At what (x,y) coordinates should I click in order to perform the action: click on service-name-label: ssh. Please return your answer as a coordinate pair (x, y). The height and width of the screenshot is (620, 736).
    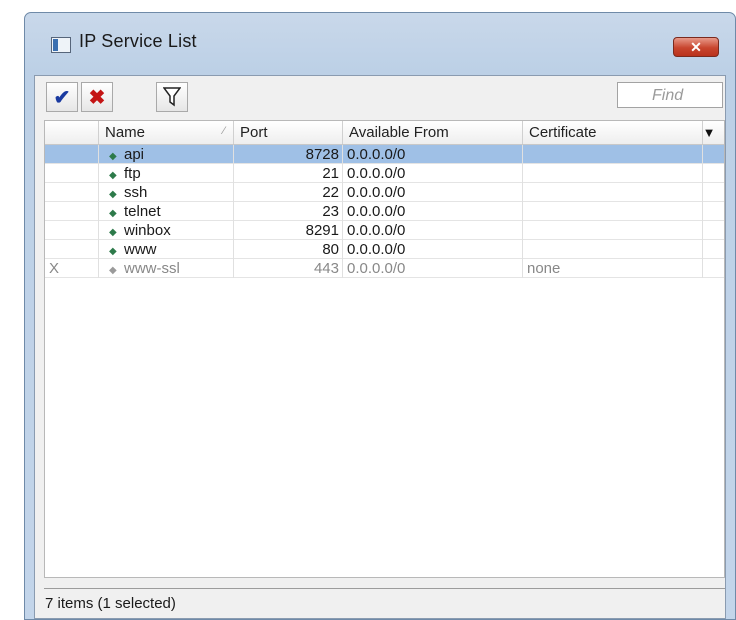
    Looking at the image, I should click on (136, 192).